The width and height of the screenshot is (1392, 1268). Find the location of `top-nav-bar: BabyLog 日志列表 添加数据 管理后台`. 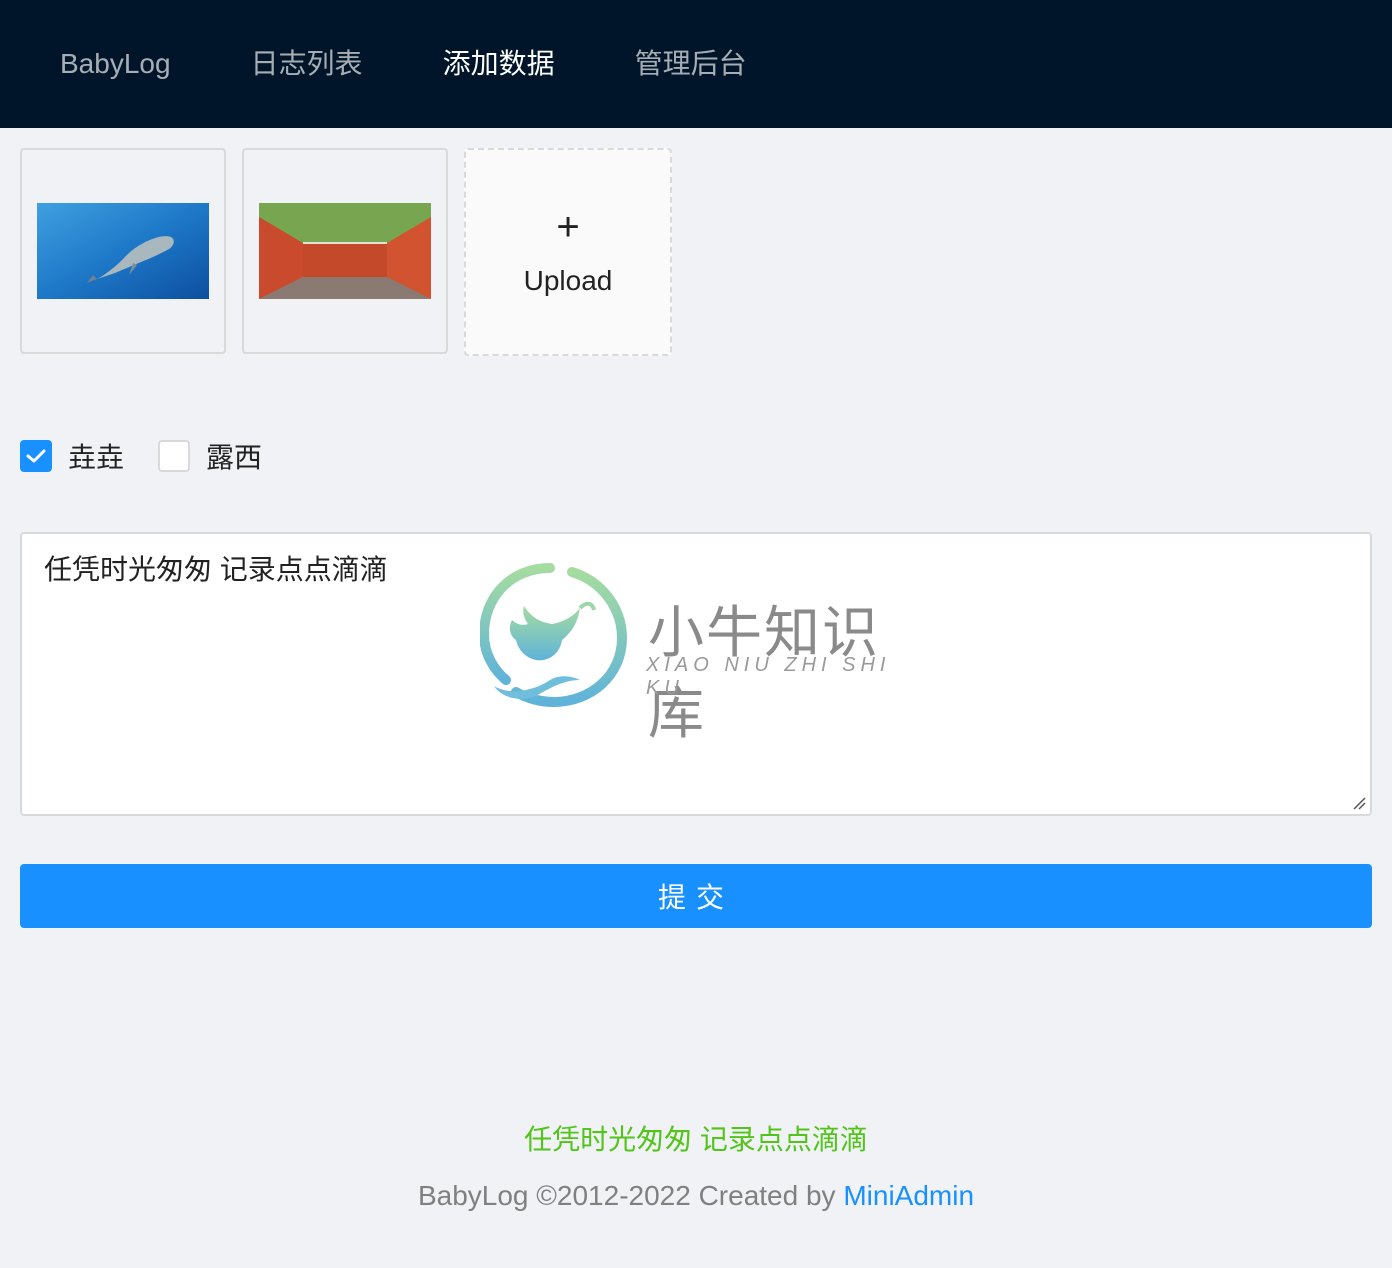

top-nav-bar: BabyLog 日志列表 添加数据 管理后台 is located at coordinates (696, 64).